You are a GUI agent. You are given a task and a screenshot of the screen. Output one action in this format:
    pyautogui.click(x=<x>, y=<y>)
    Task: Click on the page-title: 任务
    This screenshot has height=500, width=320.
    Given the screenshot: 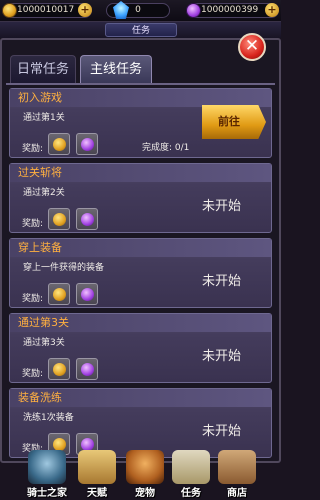 What is the action you would take?
    pyautogui.click(x=141, y=30)
    